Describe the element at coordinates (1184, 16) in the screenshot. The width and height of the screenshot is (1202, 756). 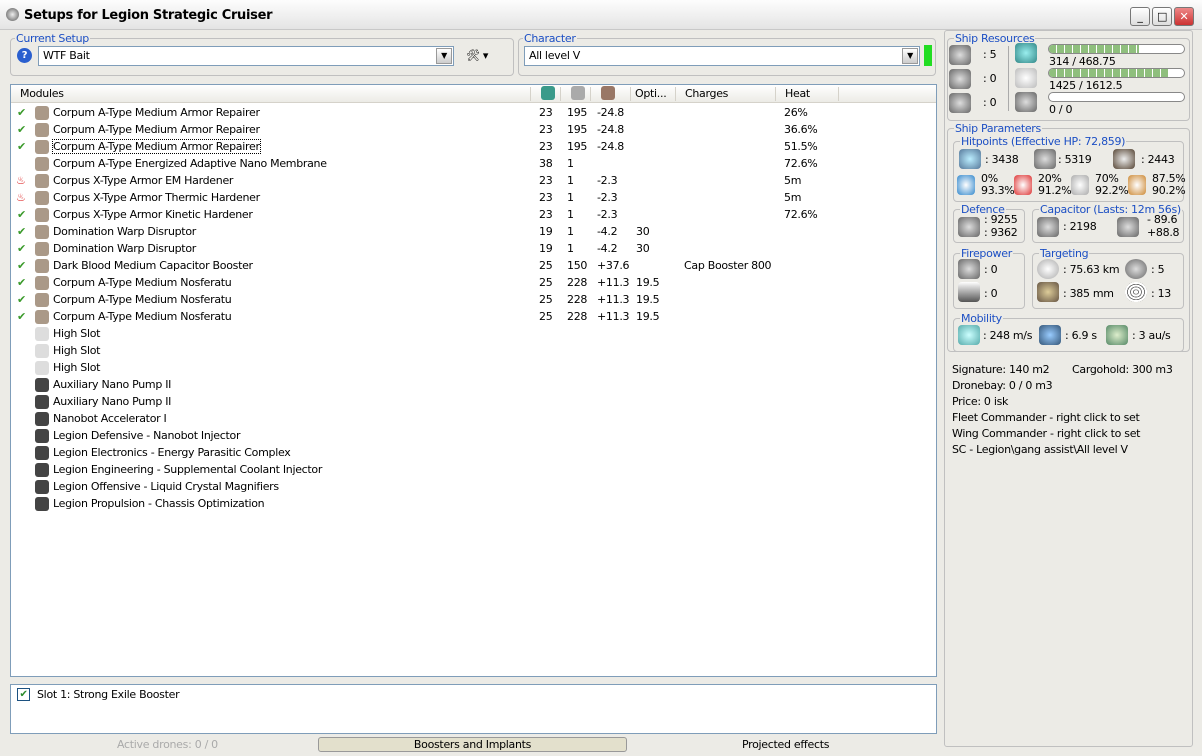
I see `close-button: ✕` at that location.